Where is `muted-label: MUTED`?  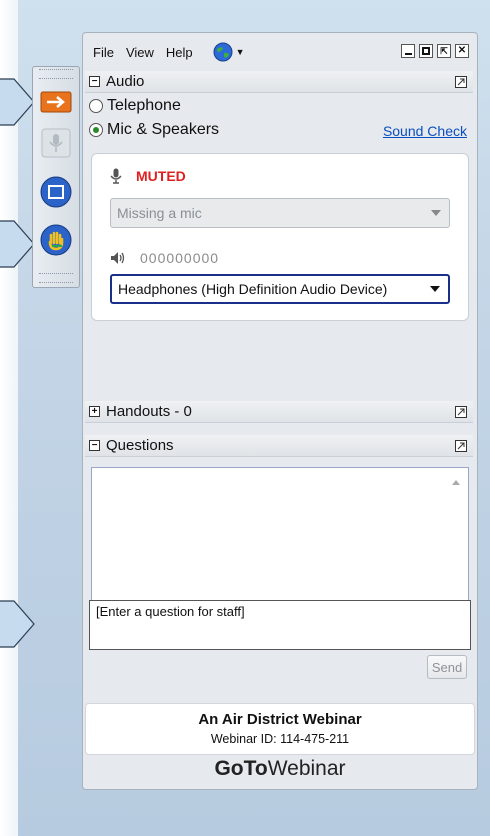
muted-label: MUTED is located at coordinates (161, 176).